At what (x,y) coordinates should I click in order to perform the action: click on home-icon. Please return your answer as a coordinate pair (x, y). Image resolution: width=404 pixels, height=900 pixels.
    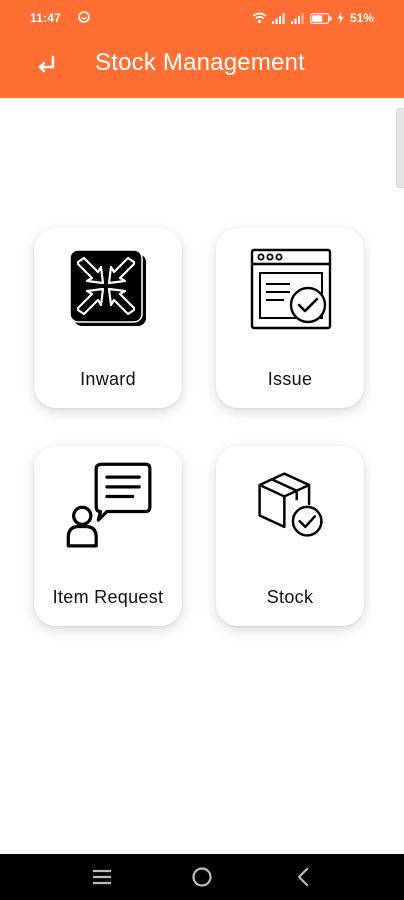
    Looking at the image, I should click on (202, 877).